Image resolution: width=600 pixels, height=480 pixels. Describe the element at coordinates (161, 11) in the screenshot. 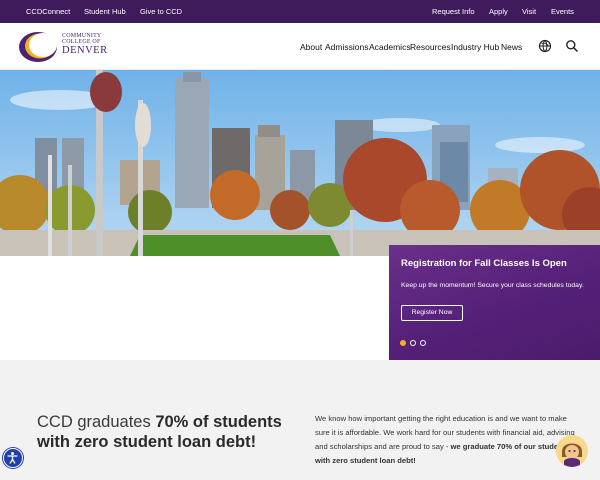

I see `give-to-ccd-link: Give to CCD` at that location.